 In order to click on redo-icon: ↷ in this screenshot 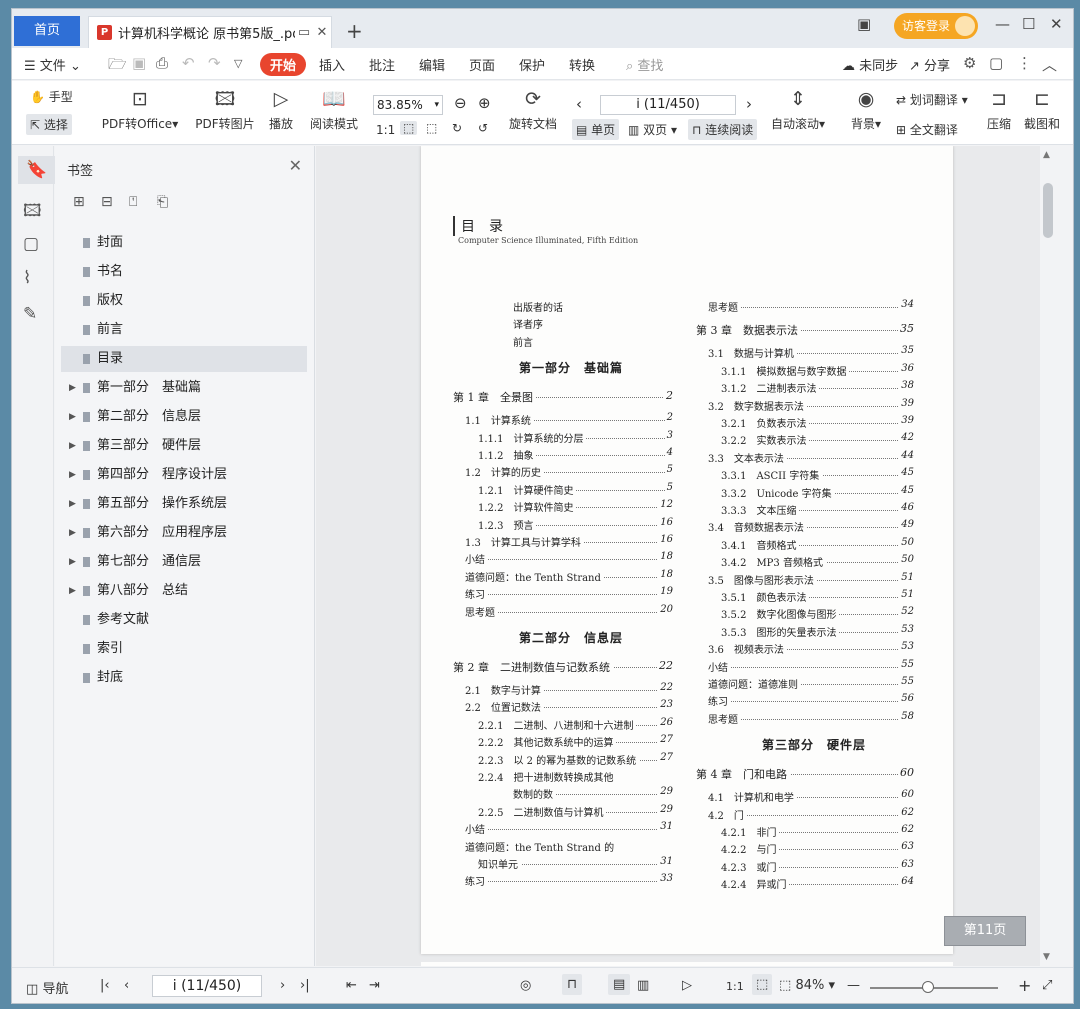, I will do `click(214, 63)`.